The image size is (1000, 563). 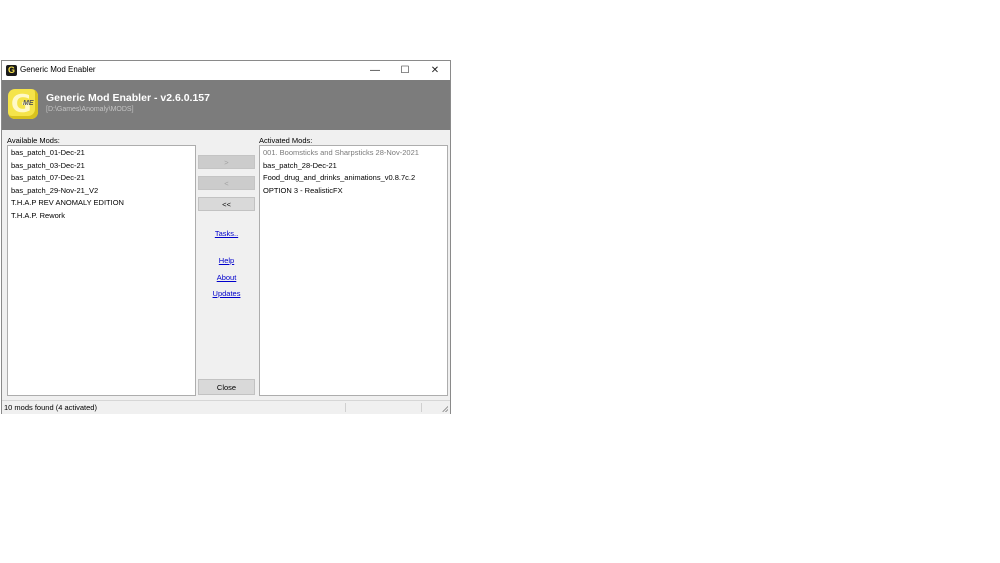 I want to click on app-icon: G, so click(x=11, y=70).